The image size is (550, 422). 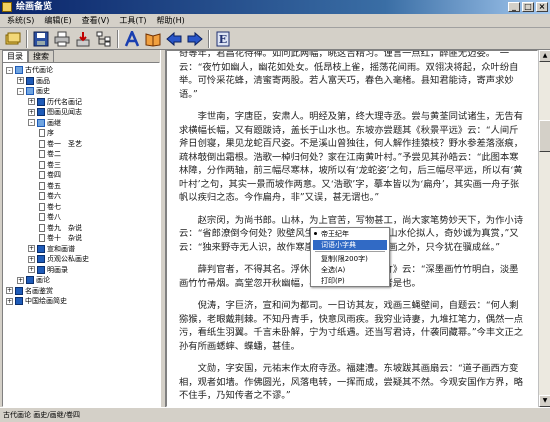 I want to click on tree-item: 卷四, so click(x=50, y=175).